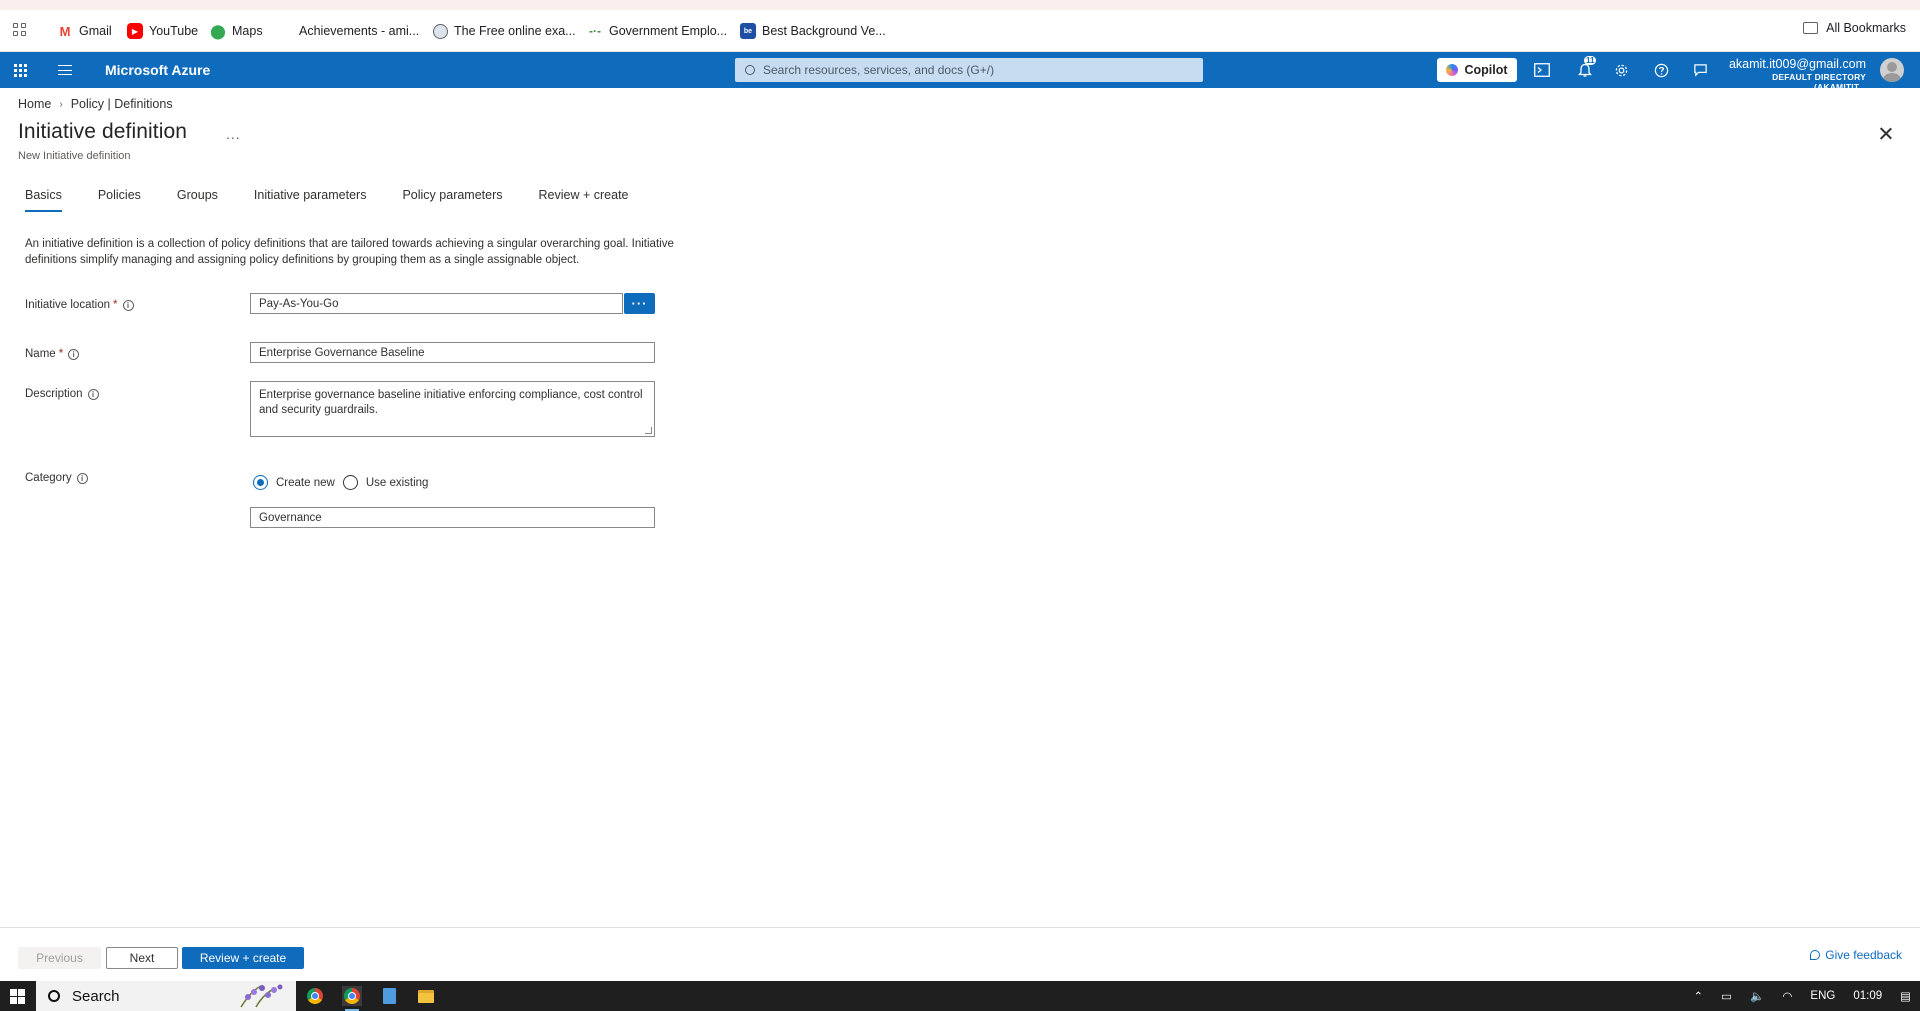 The image size is (1920, 1011). What do you see at coordinates (397, 483) in the screenshot?
I see `radio-use-existing-label: Use existing` at bounding box center [397, 483].